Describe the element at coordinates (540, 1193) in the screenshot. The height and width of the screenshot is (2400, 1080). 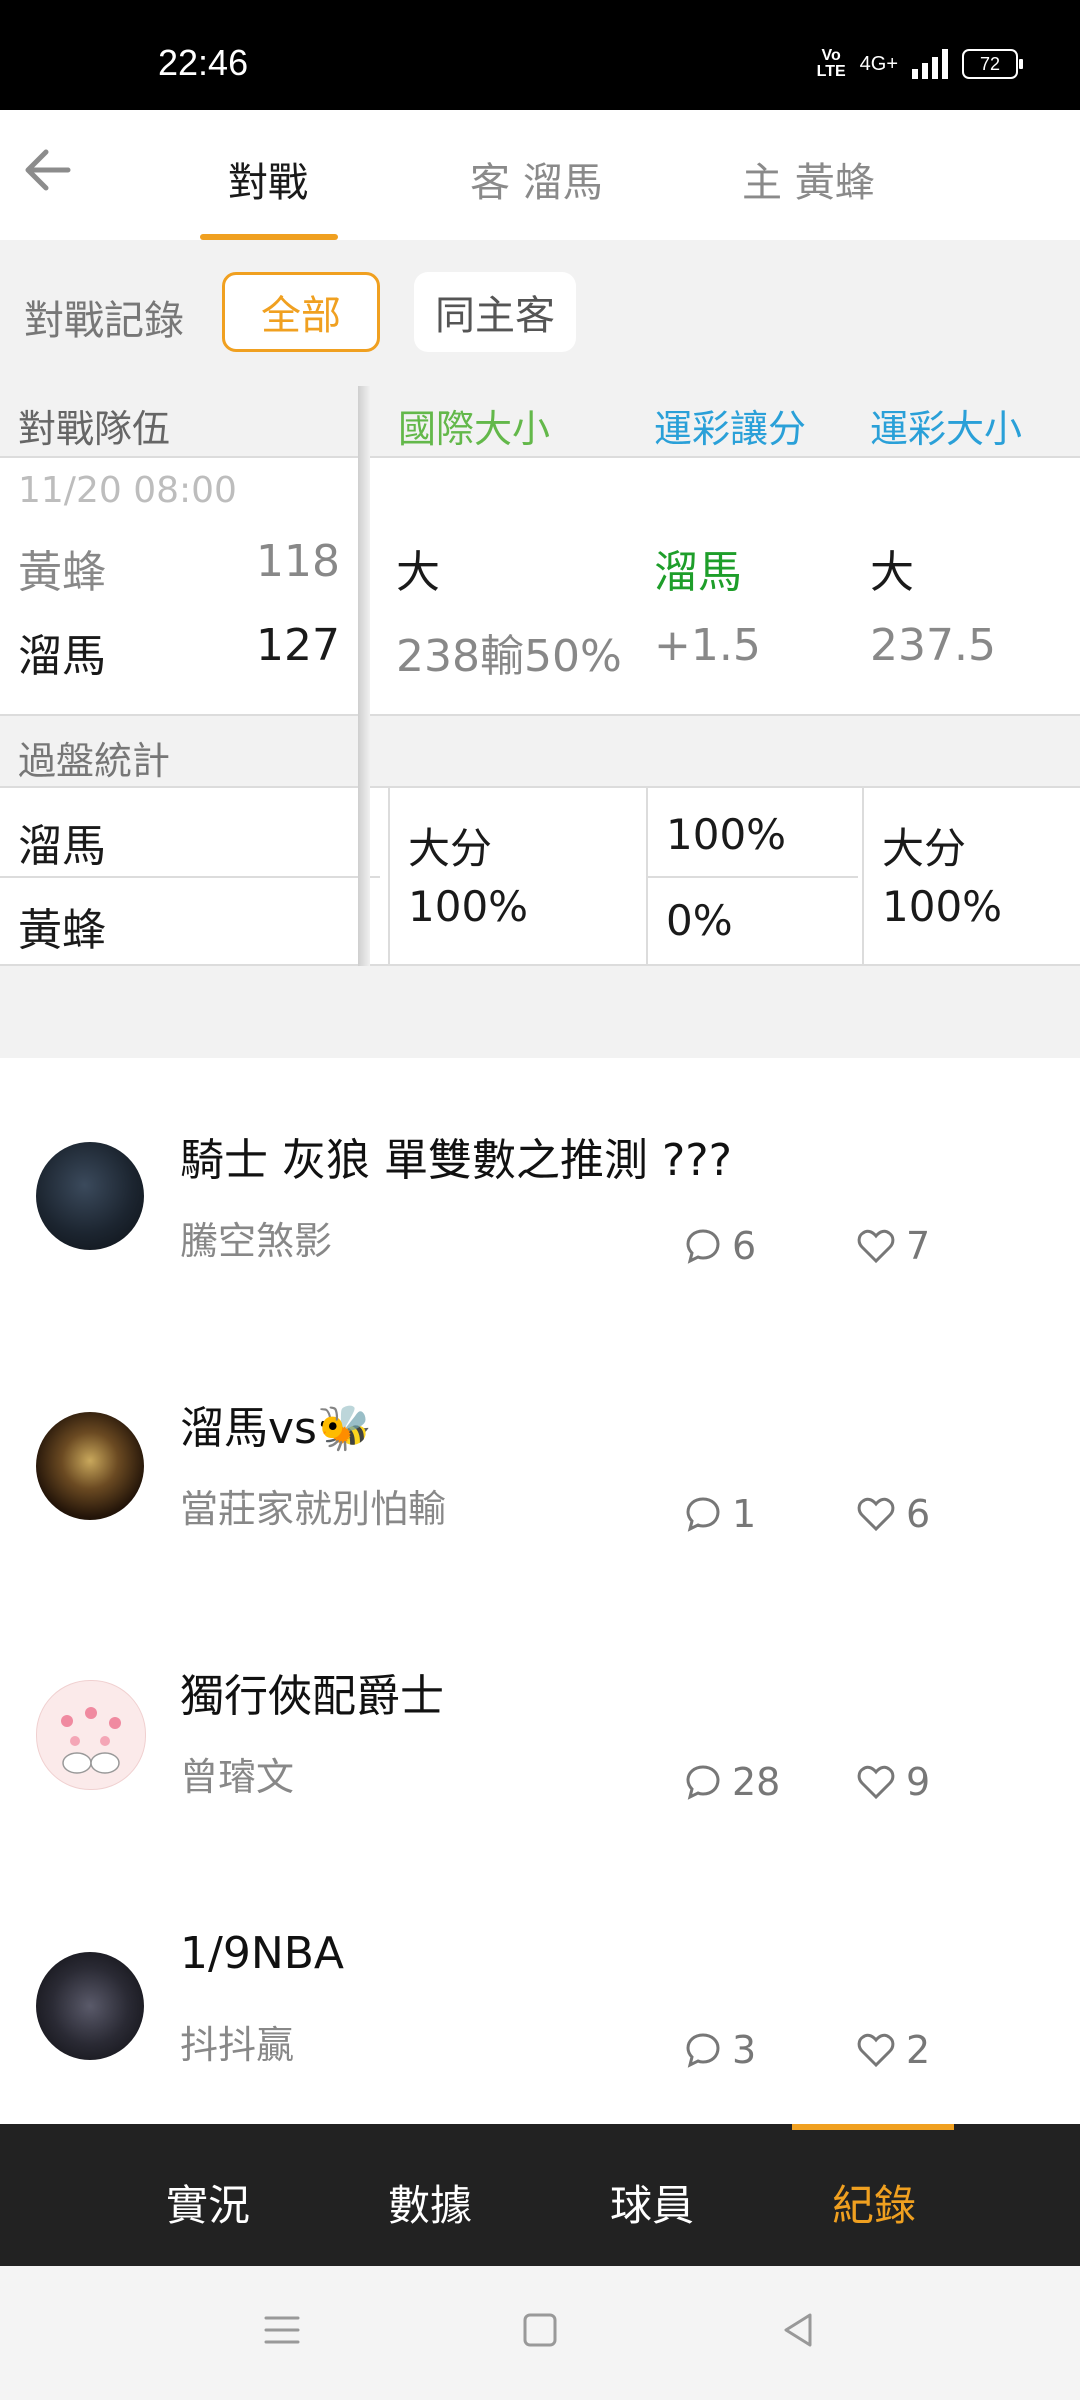
I see `post-item: 騎士 灰狼 單雙數之推測 ??? 騰空煞影 6 7` at that location.